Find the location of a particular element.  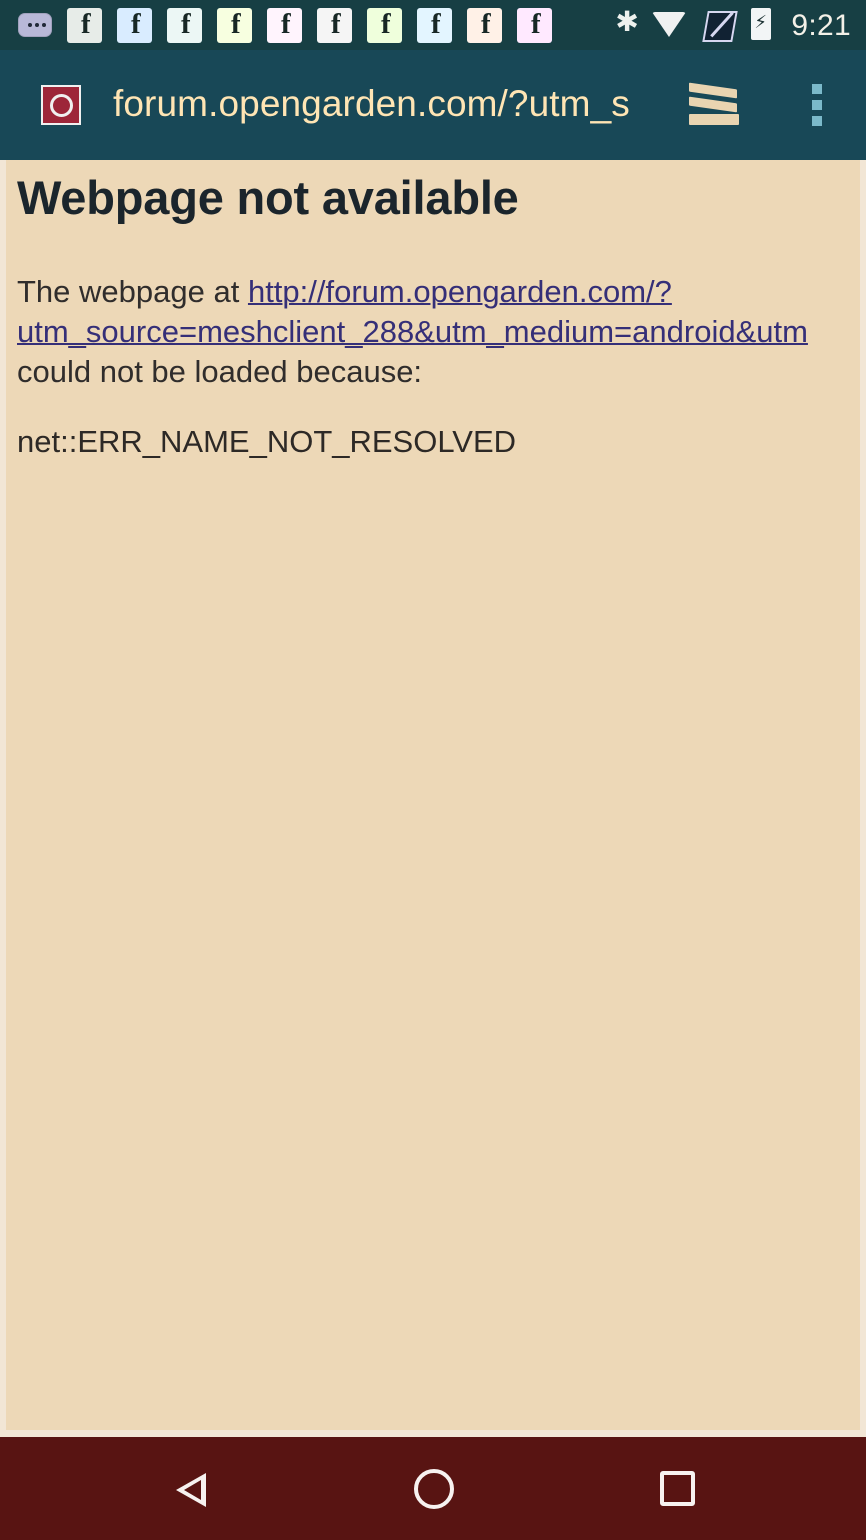

android-navigation-bar is located at coordinates (433, 1488).